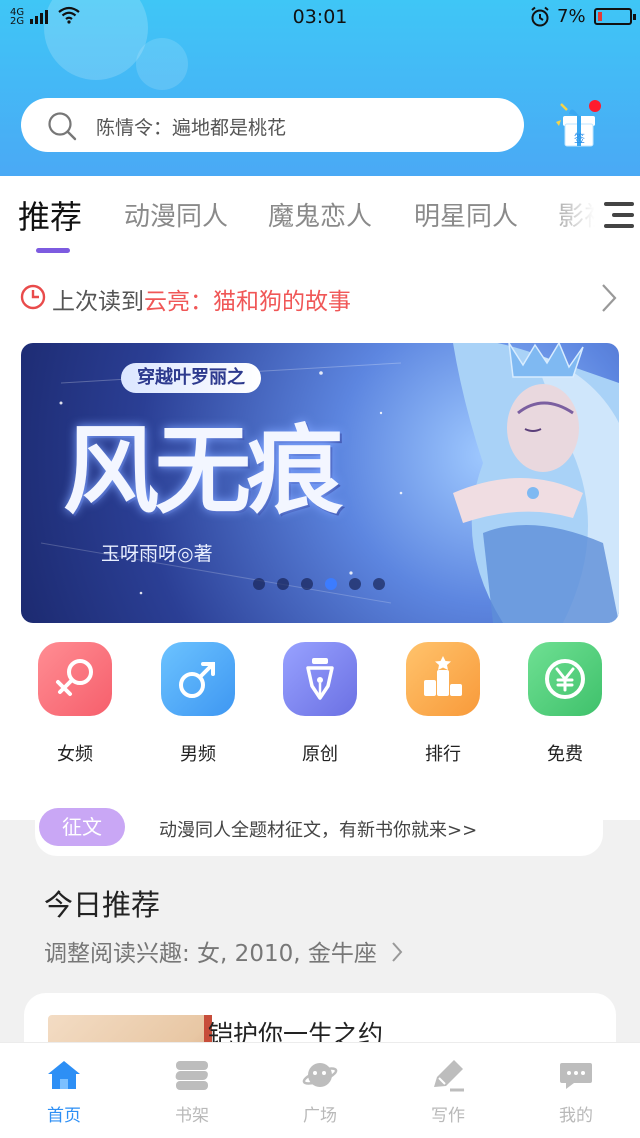  Describe the element at coordinates (320, 754) in the screenshot. I see `entry-original-label: 原创` at that location.